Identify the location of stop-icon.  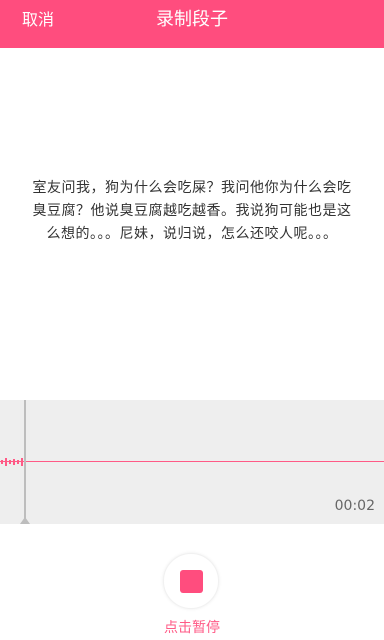
(191, 581).